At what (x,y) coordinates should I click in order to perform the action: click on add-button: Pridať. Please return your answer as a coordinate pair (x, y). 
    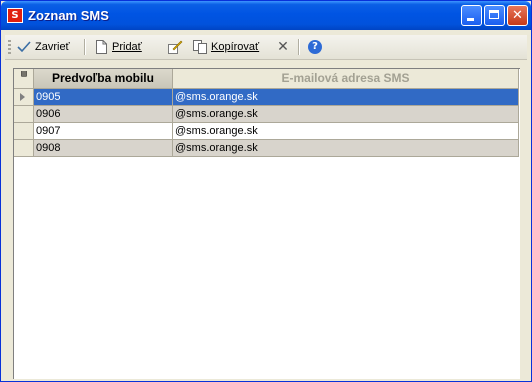
    Looking at the image, I should click on (117, 47).